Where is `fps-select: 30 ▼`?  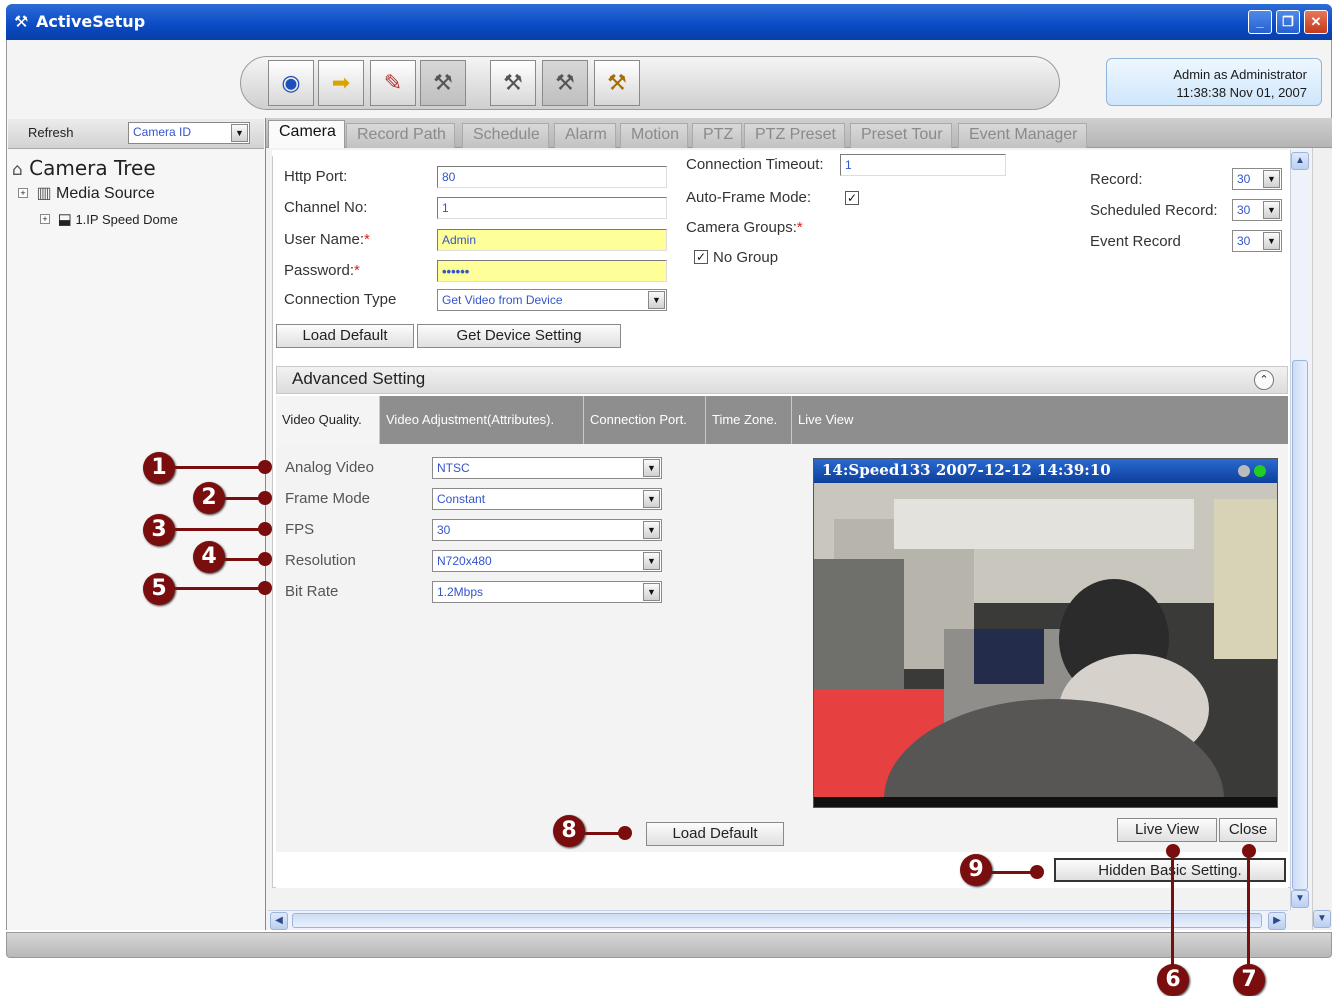
fps-select: 30 ▼ is located at coordinates (547, 530).